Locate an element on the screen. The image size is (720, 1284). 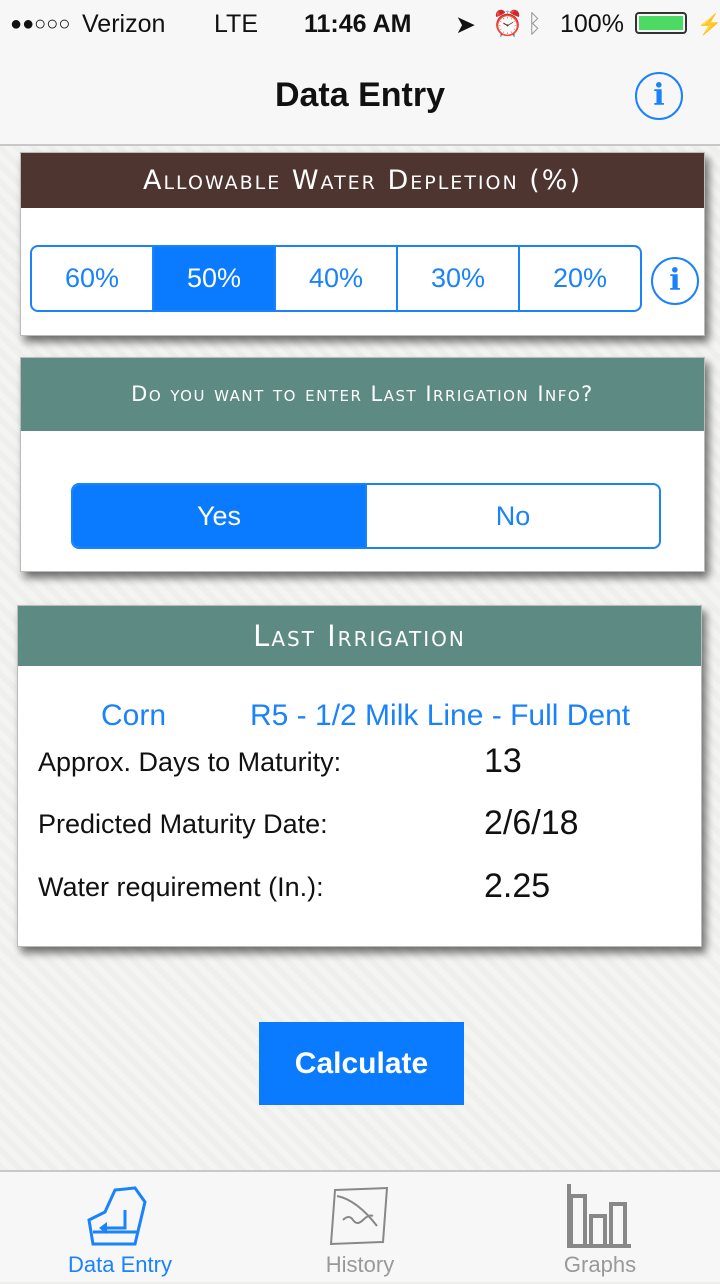
depletion-option-30: 30% is located at coordinates (457, 278).